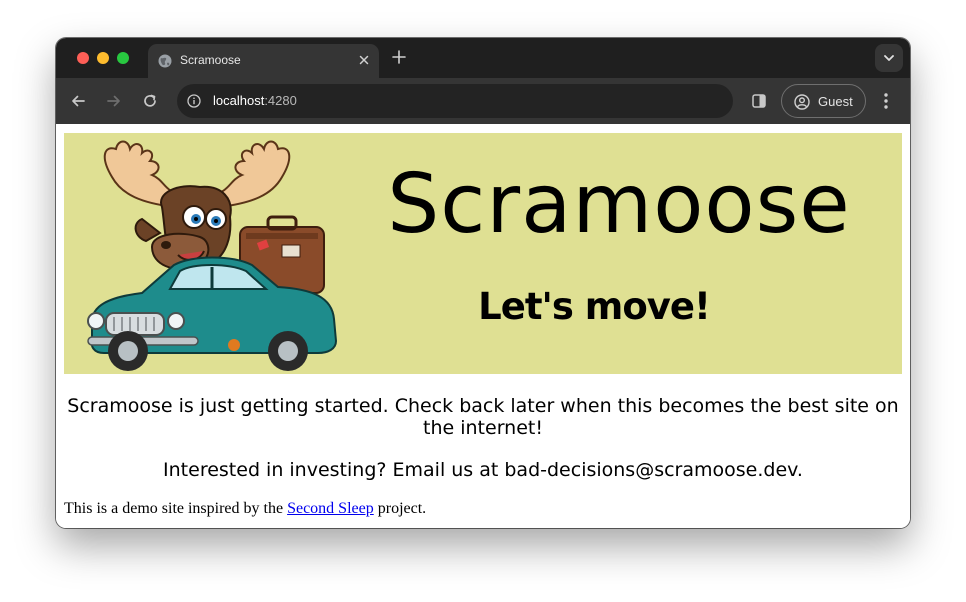  I want to click on site-info-icon, so click(194, 101).